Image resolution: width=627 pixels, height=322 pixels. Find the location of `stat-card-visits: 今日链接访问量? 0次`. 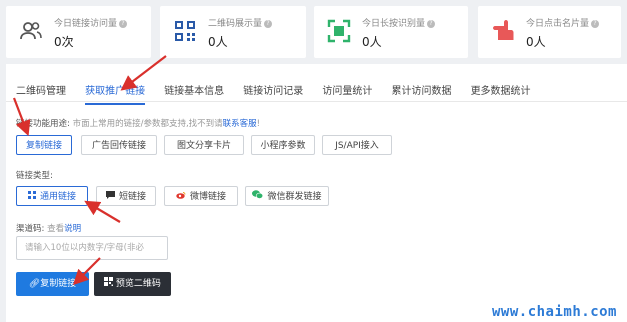

stat-card-visits: 今日链接访问量? 0次 is located at coordinates (78, 32).